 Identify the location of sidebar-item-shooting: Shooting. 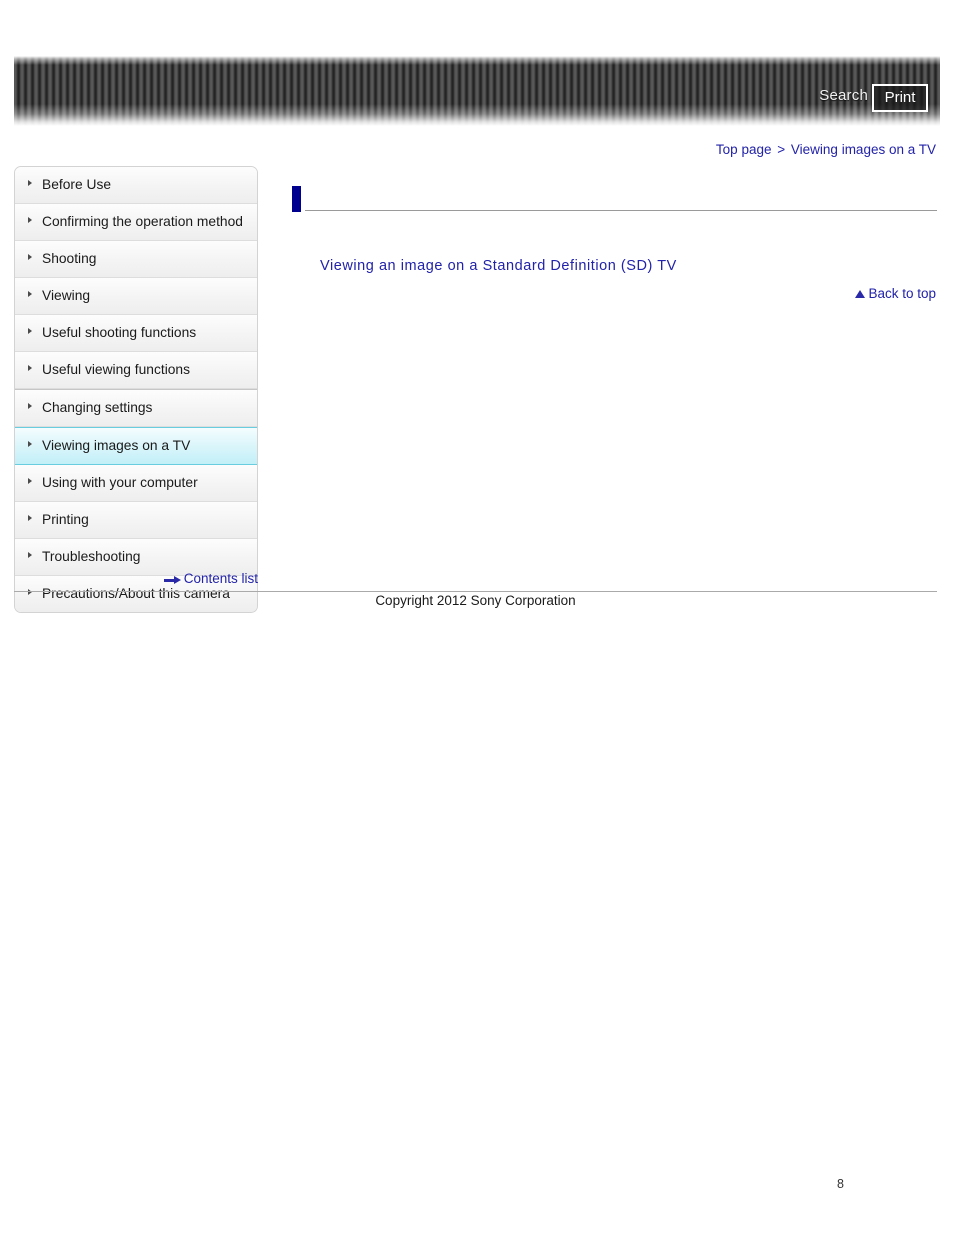
(136, 259).